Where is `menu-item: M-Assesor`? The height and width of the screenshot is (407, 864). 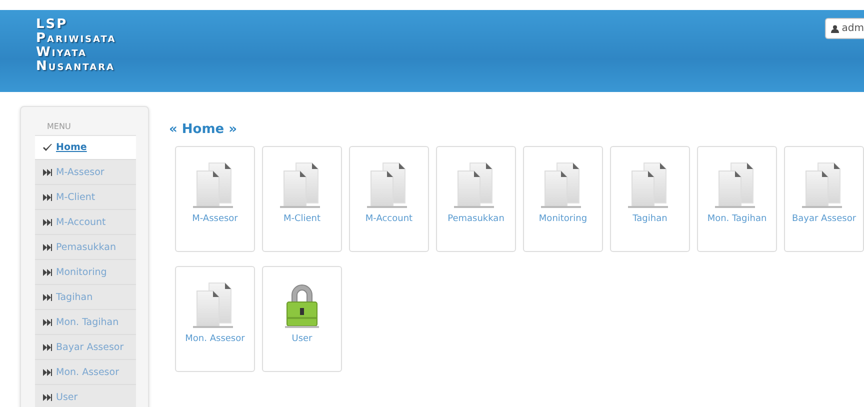 menu-item: M-Assesor is located at coordinates (85, 172).